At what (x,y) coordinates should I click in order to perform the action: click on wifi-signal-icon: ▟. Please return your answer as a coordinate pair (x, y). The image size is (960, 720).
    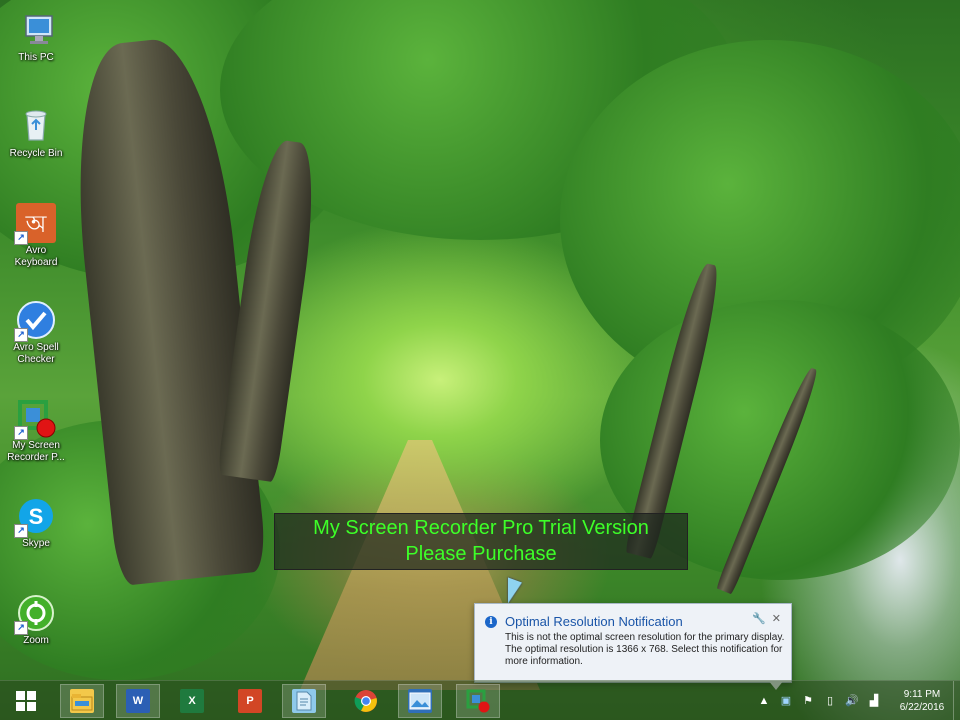
    Looking at the image, I should click on (874, 701).